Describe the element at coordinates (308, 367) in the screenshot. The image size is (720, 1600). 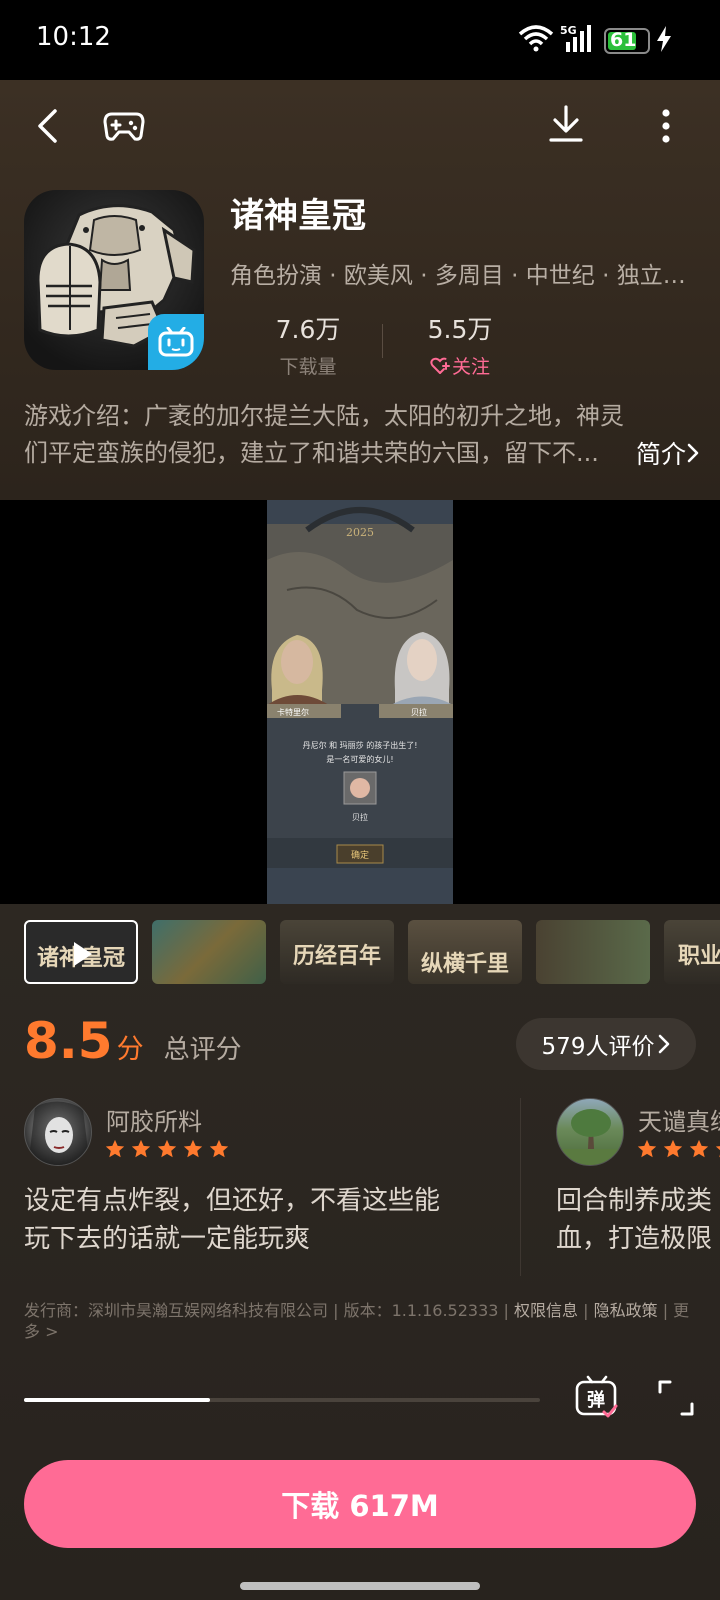
I see `downloads-label: 下载量` at that location.